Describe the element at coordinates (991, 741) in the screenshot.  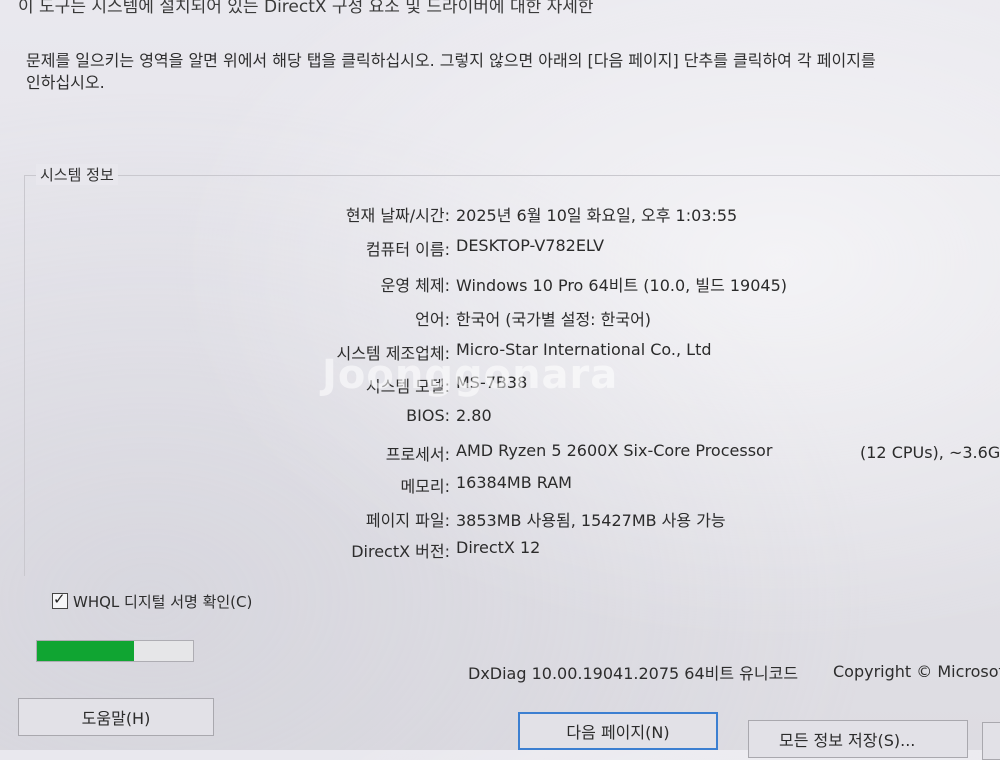
I see `exit-button-partial` at that location.